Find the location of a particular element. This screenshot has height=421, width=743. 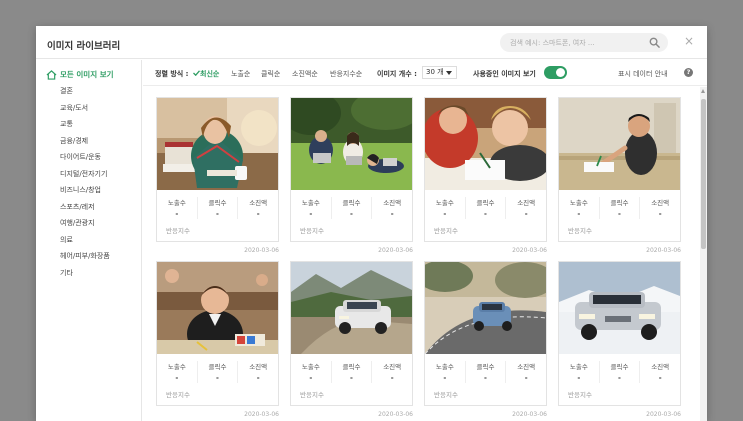

sidebar-item-sports: 스포츠/레저 is located at coordinates (85, 210).